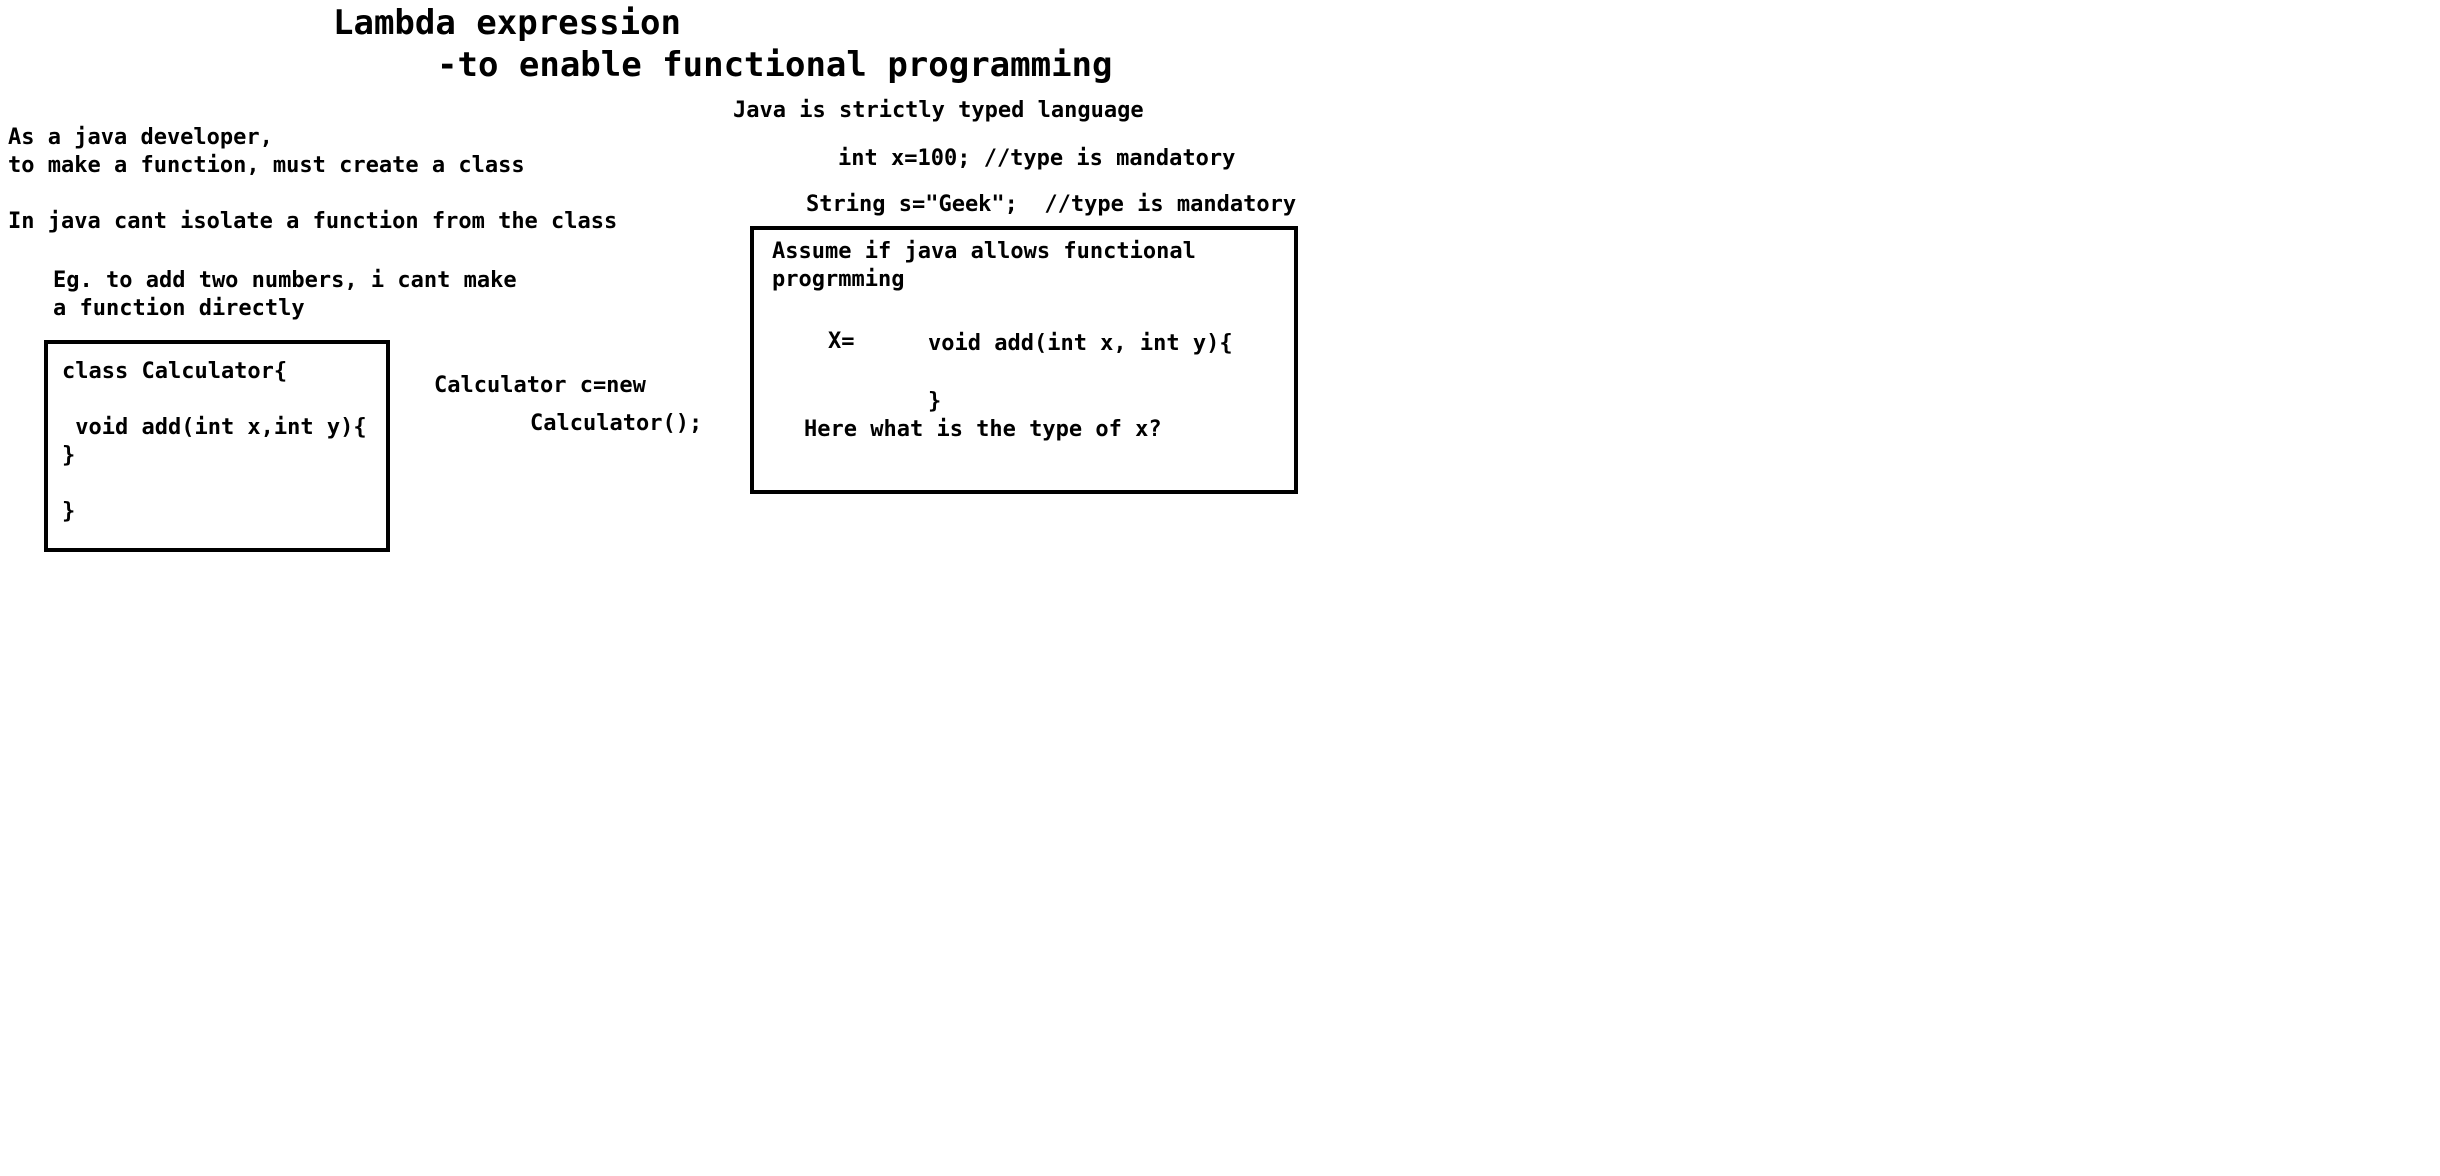  Describe the element at coordinates (938, 110) in the screenshot. I see `typed-language-note: Java is strictly typed language` at that location.